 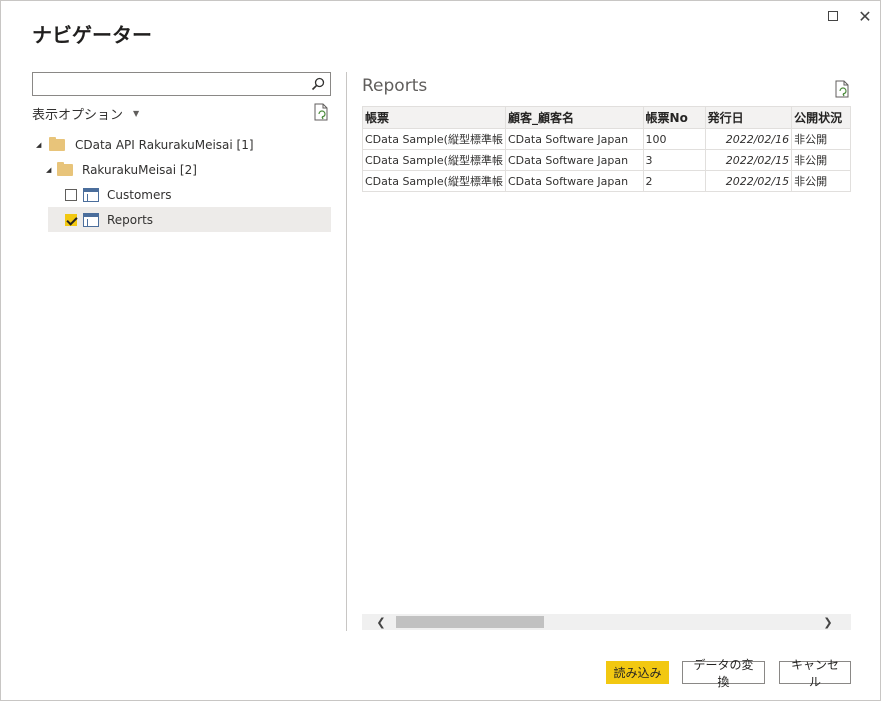 What do you see at coordinates (723, 673) in the screenshot?
I see `transform-data-button: データの変換` at bounding box center [723, 673].